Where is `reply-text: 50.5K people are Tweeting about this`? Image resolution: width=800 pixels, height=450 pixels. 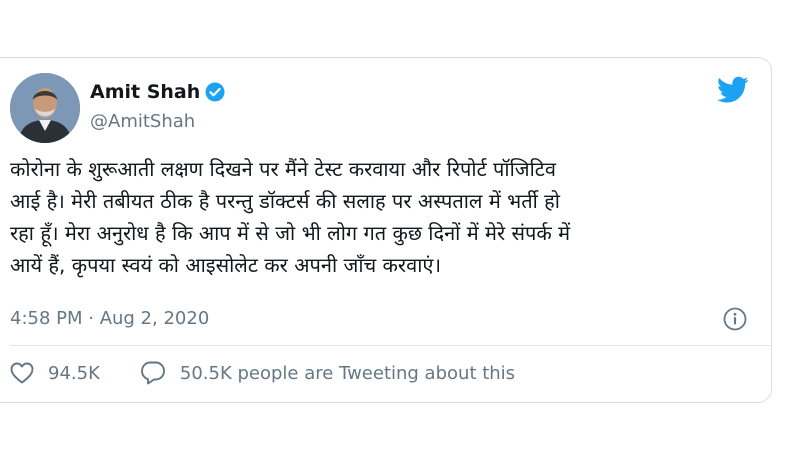
reply-text: 50.5K people are Tweeting about this is located at coordinates (347, 373).